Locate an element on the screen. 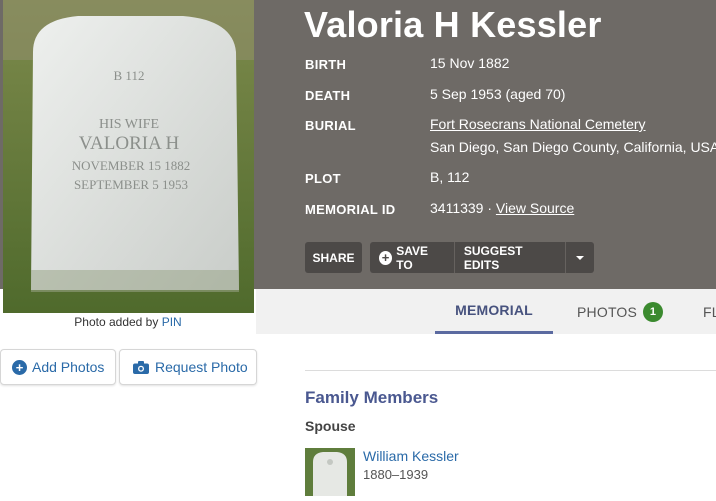 This screenshot has width=716, height=501. spouse-heading: Spouse is located at coordinates (330, 426).